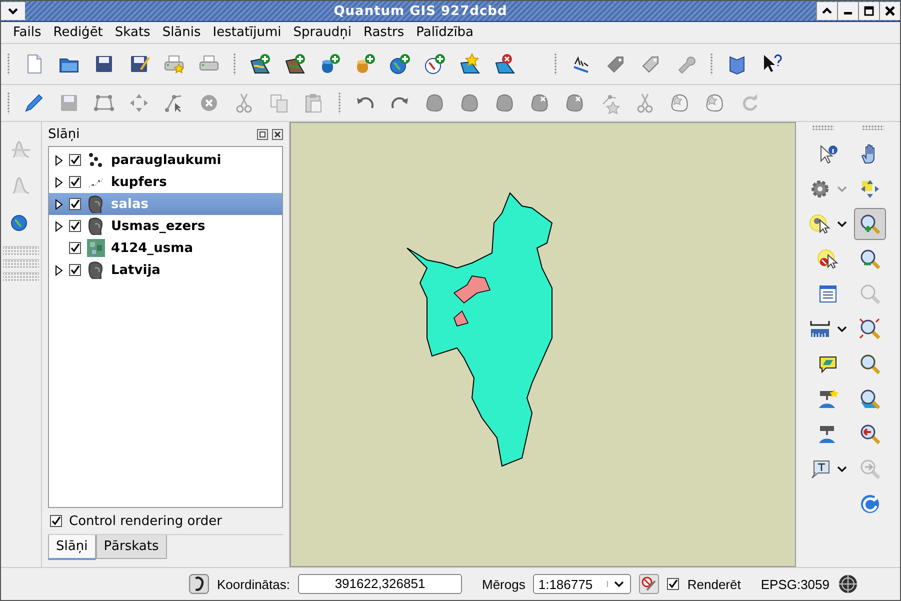  I want to click on pencil-icon, so click(34, 103).